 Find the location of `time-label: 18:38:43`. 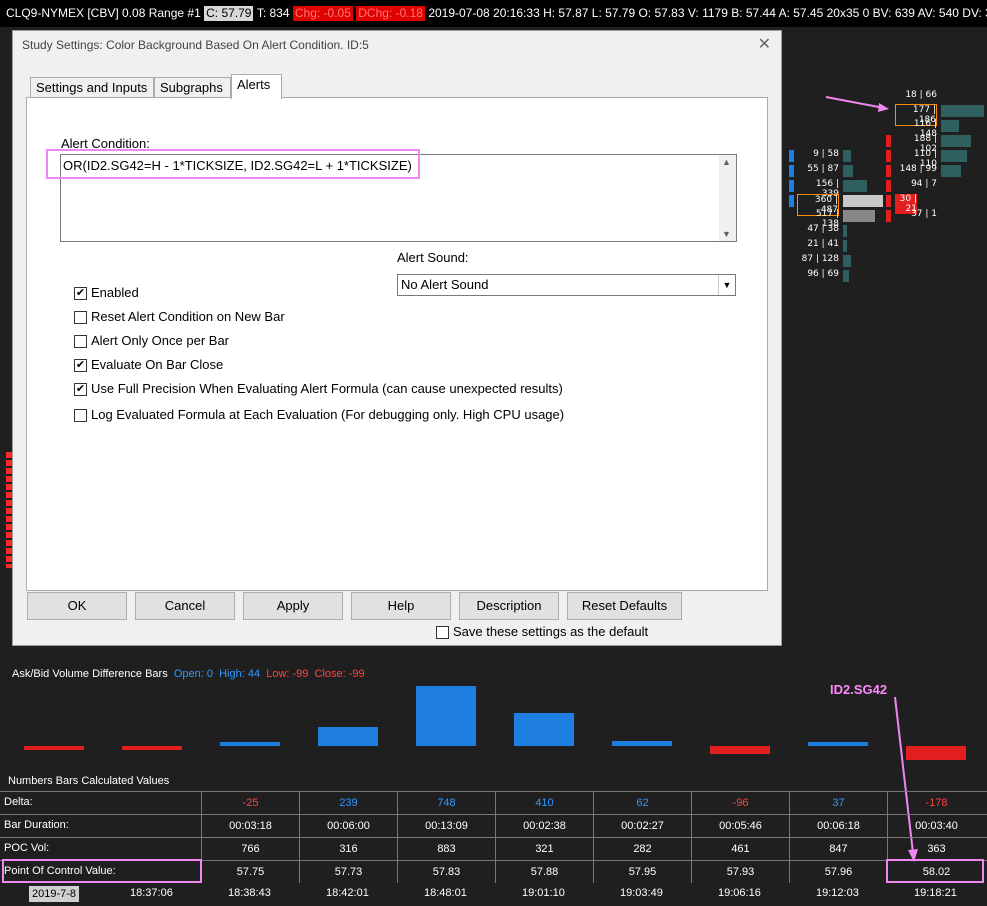

time-label: 18:38:43 is located at coordinates (249, 893).